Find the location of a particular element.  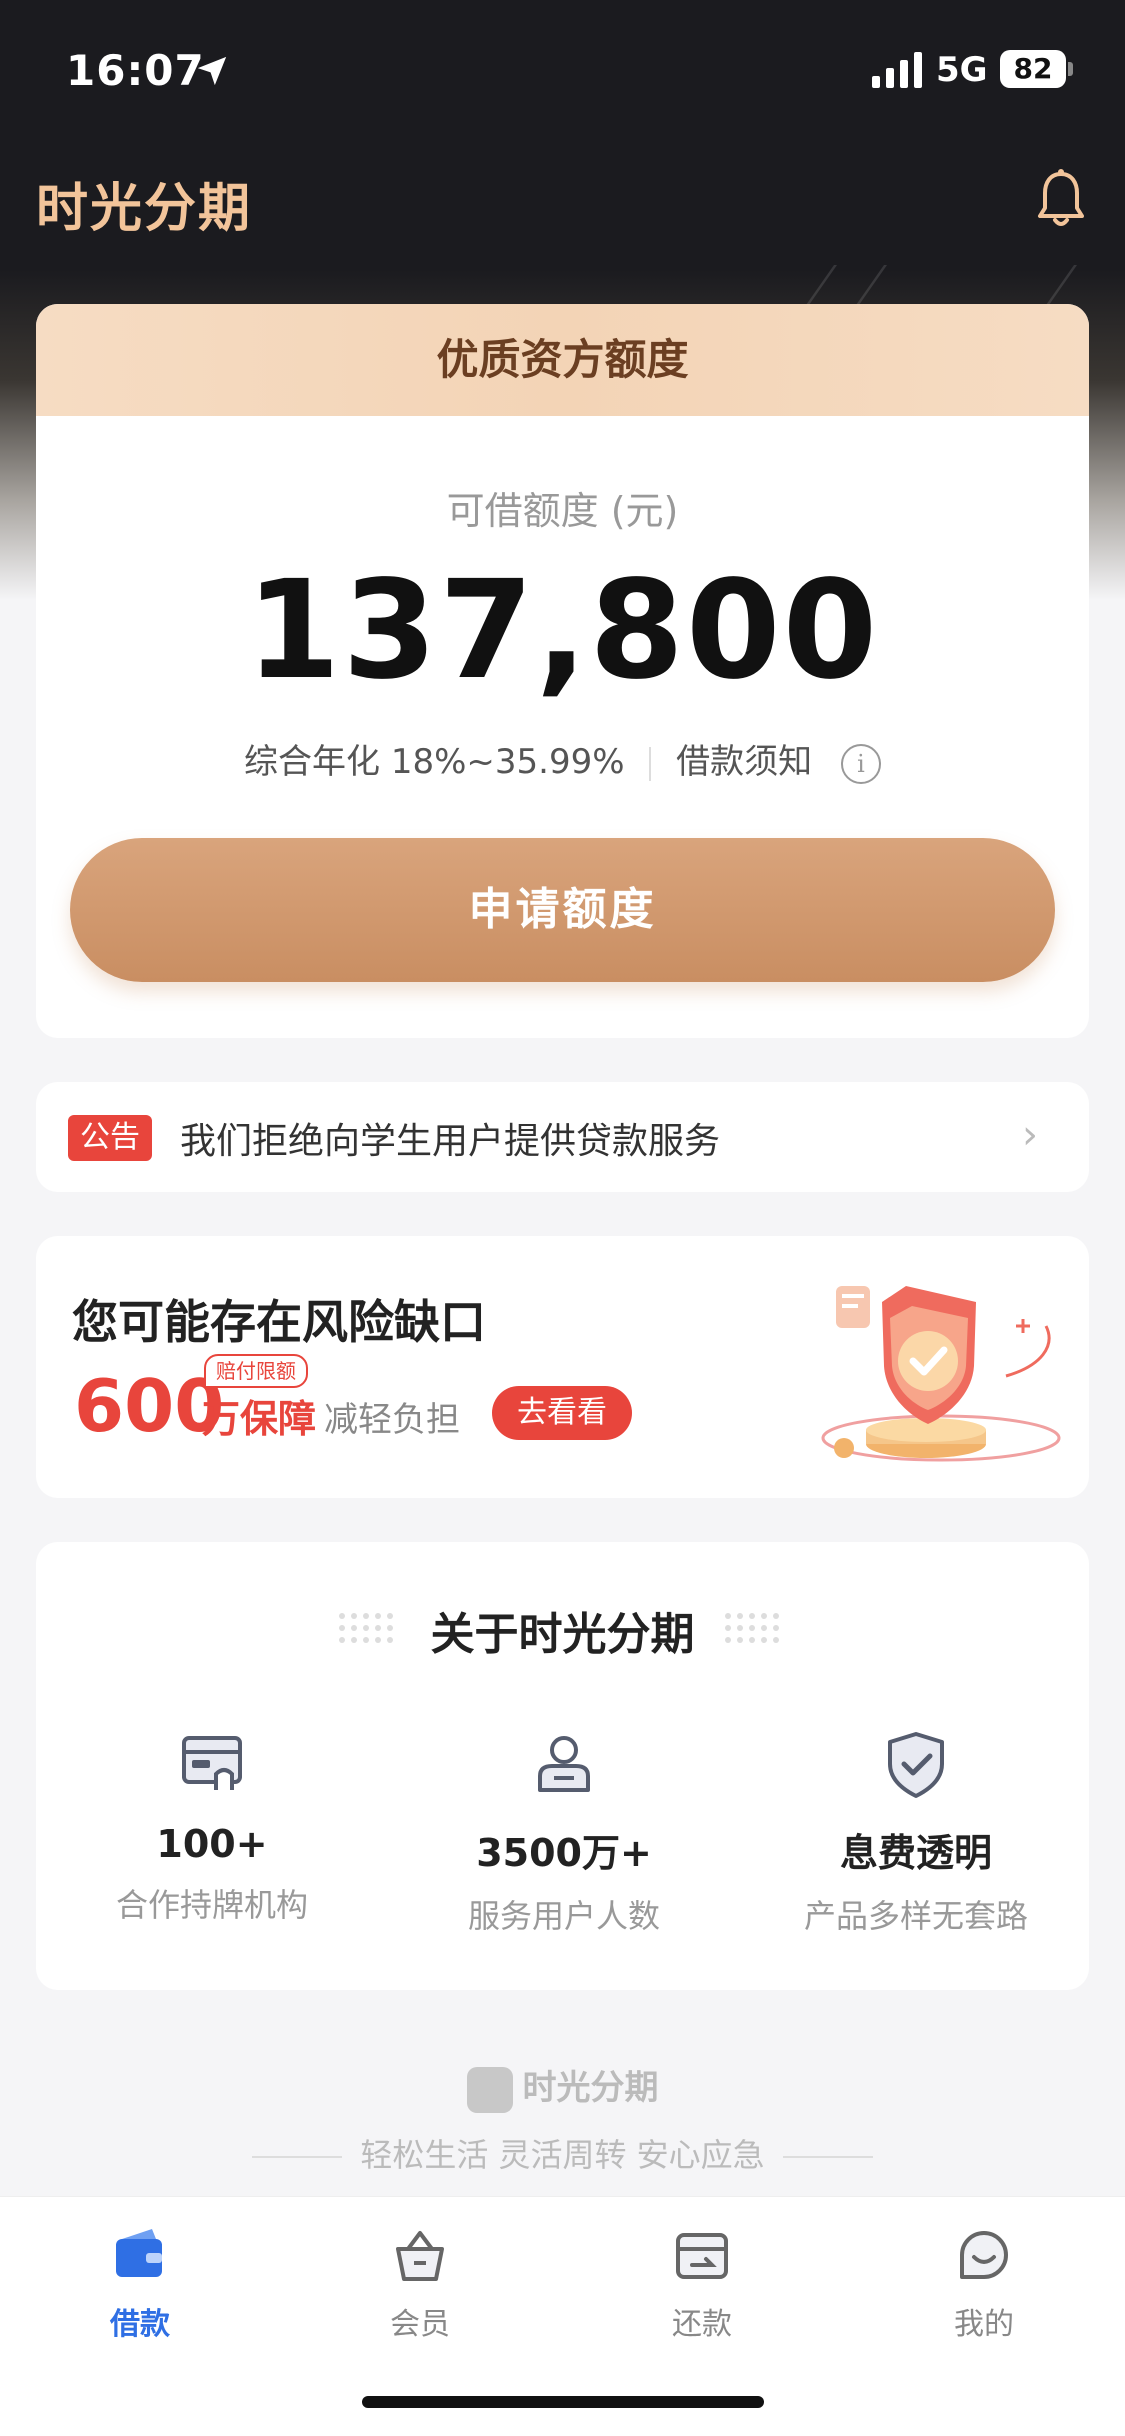

status-bar: 16:07 5G 82 is located at coordinates (562, 70).